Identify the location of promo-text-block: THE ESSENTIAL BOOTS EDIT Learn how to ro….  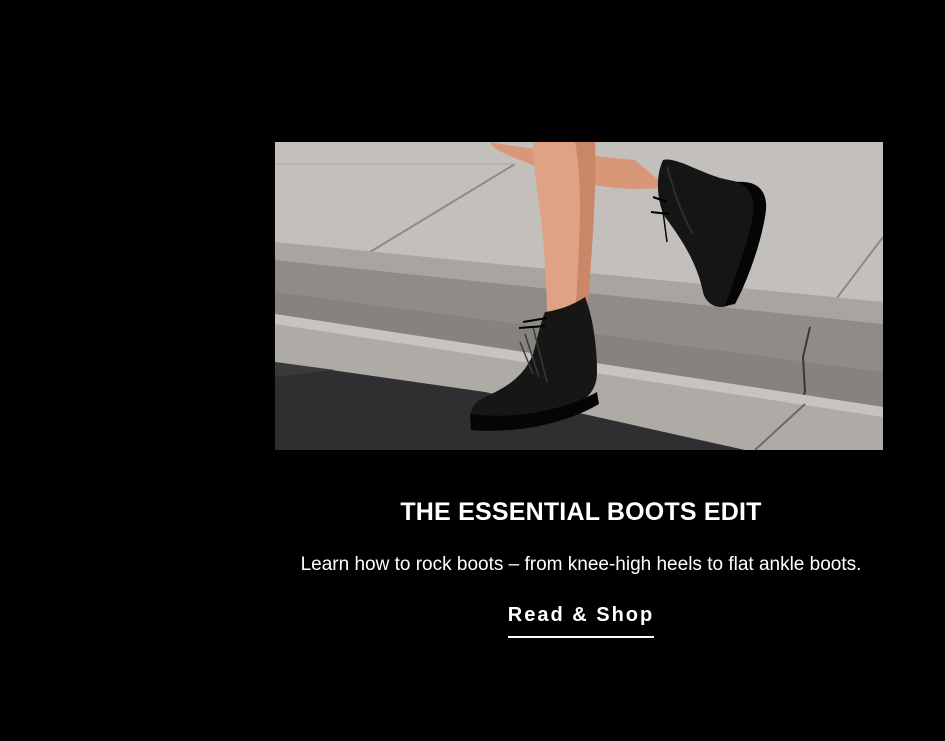
(581, 559).